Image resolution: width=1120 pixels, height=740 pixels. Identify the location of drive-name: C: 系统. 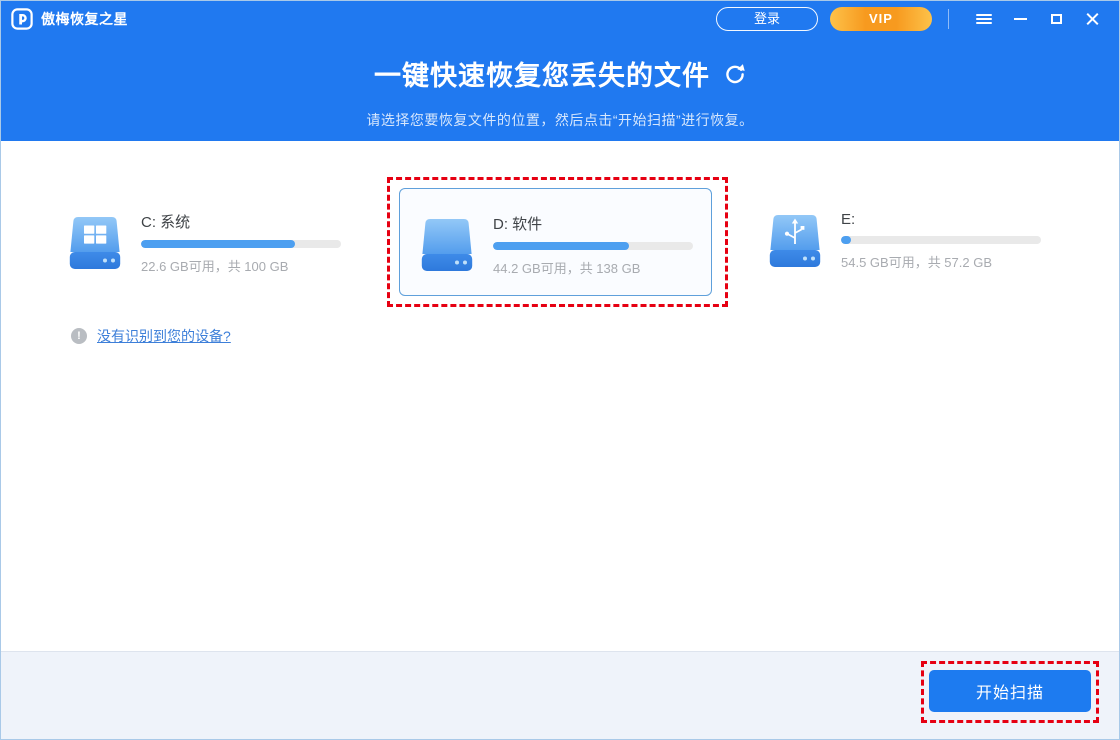
(166, 222).